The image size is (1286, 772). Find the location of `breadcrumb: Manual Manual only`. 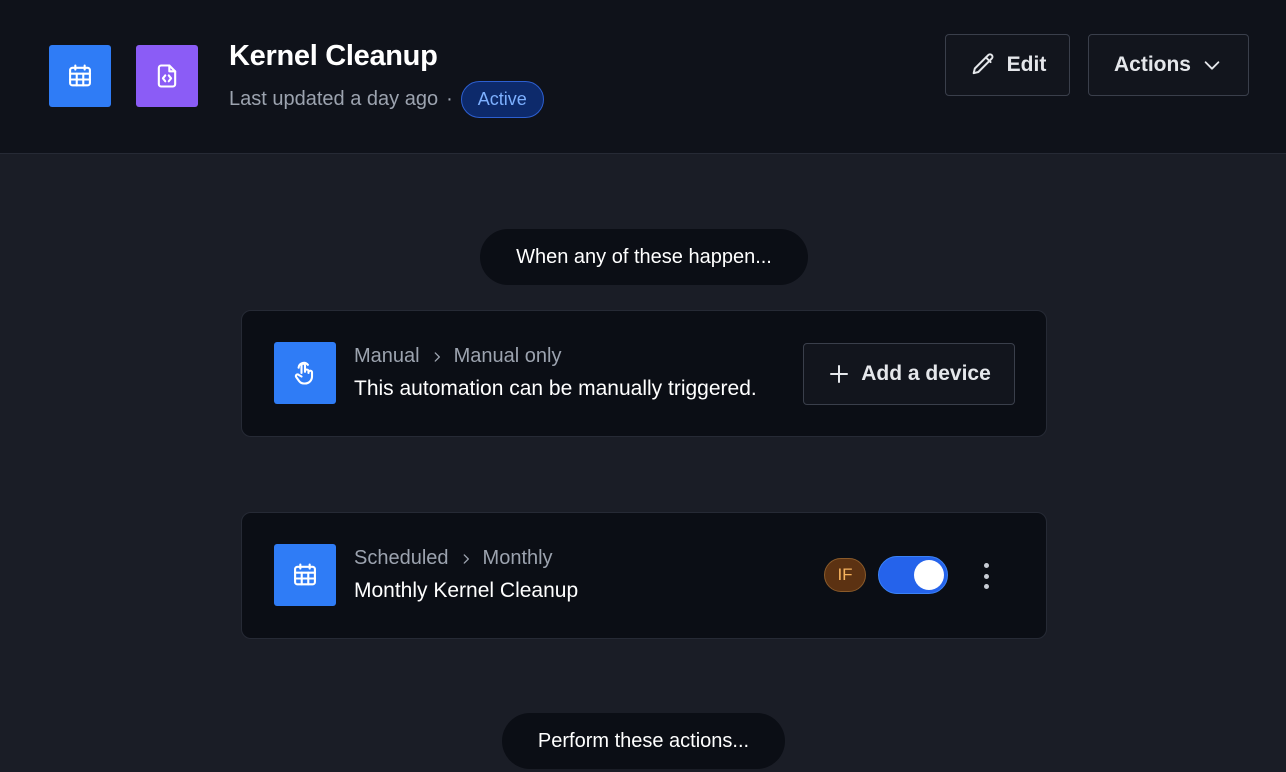

breadcrumb: Manual Manual only is located at coordinates (457, 356).